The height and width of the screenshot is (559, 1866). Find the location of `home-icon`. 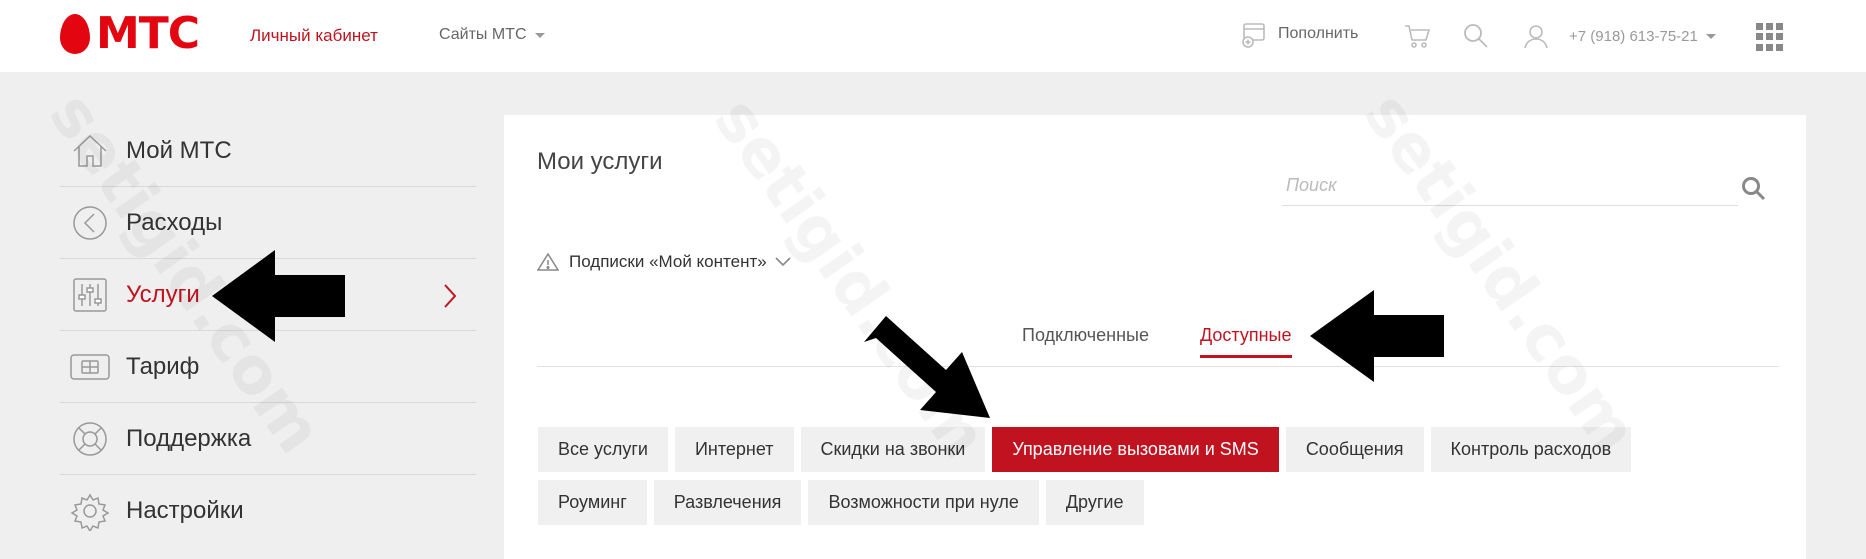

home-icon is located at coordinates (90, 151).